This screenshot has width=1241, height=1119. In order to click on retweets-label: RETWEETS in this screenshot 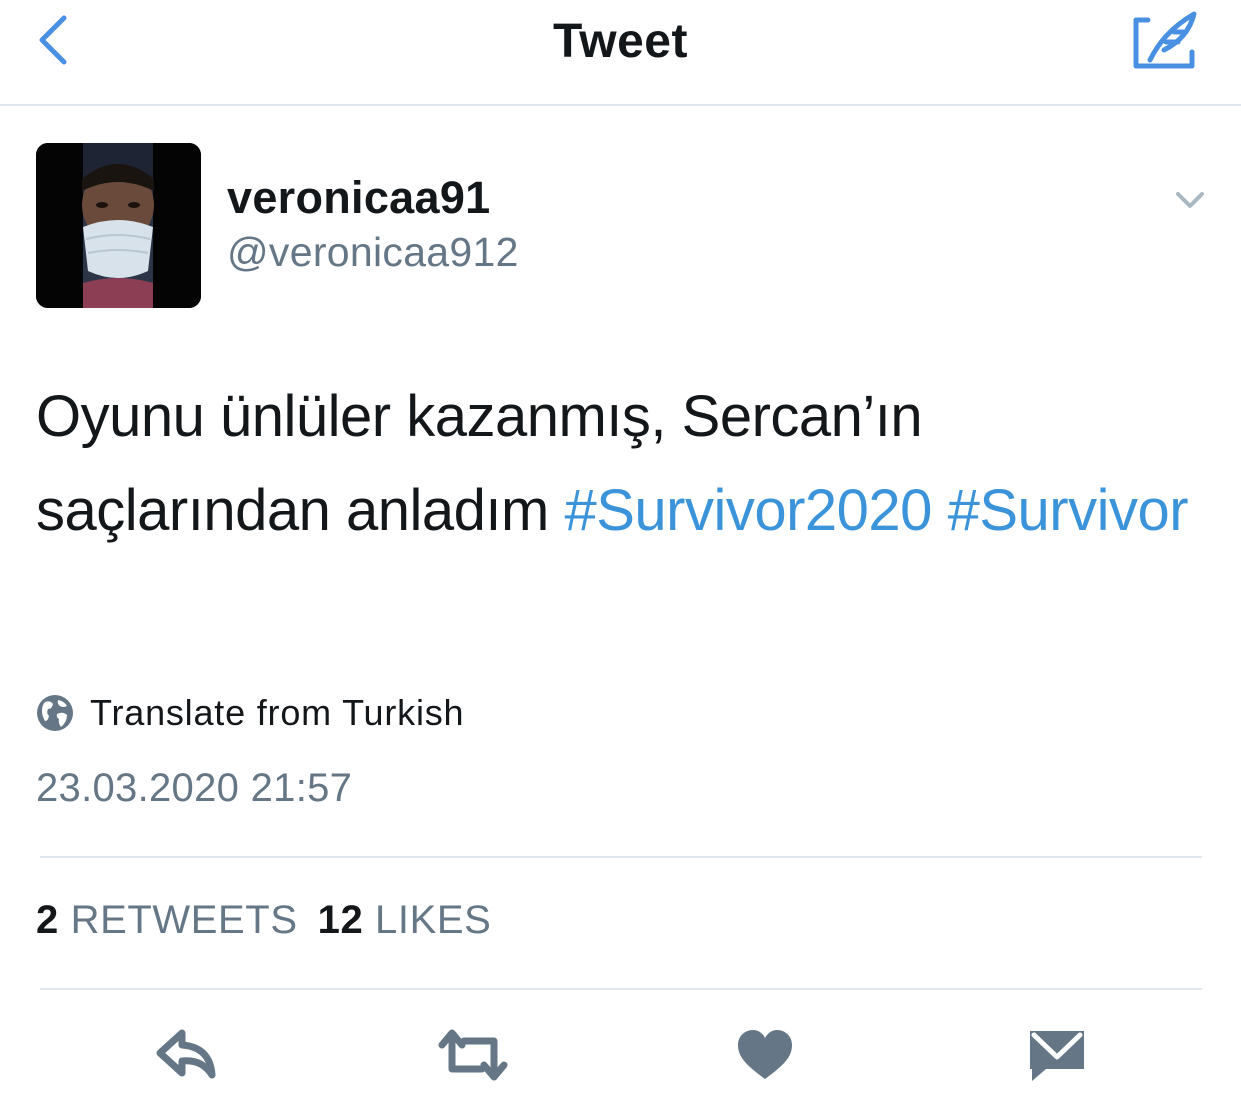, I will do `click(184, 920)`.